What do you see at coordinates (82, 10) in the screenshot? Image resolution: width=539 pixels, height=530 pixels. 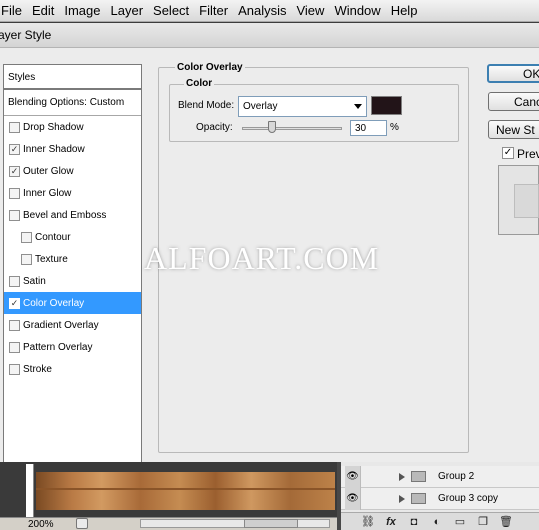 I see `menu-image: Image` at bounding box center [82, 10].